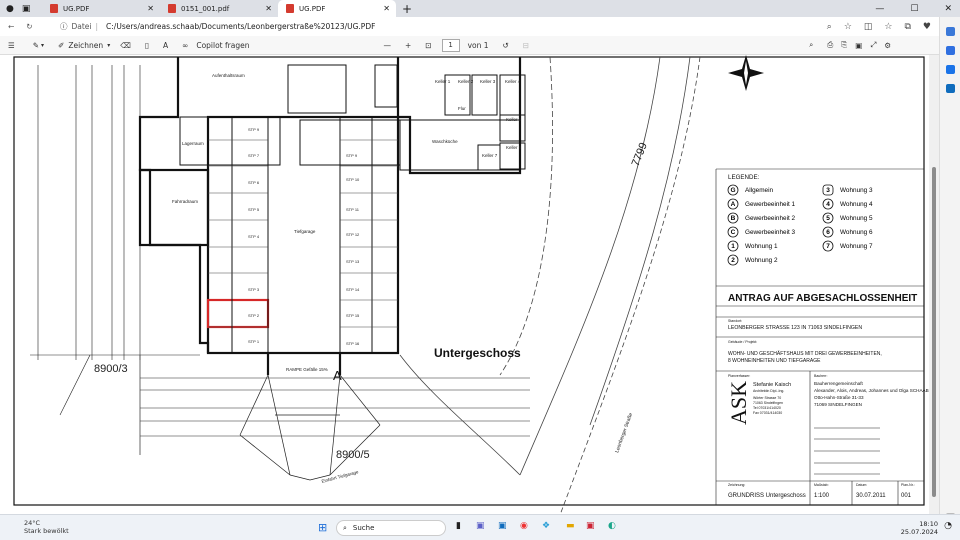 Image resolution: width=960 pixels, height=540 pixels. Describe the element at coordinates (919, 528) in the screenshot. I see `clock: 18:10 25.07.2024` at that location.